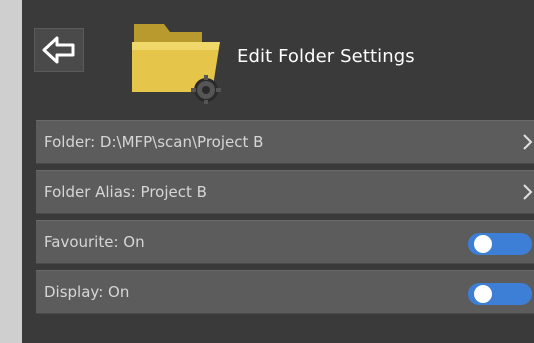 The width and height of the screenshot is (534, 343). What do you see at coordinates (500, 244) in the screenshot?
I see `favourite-toggle` at bounding box center [500, 244].